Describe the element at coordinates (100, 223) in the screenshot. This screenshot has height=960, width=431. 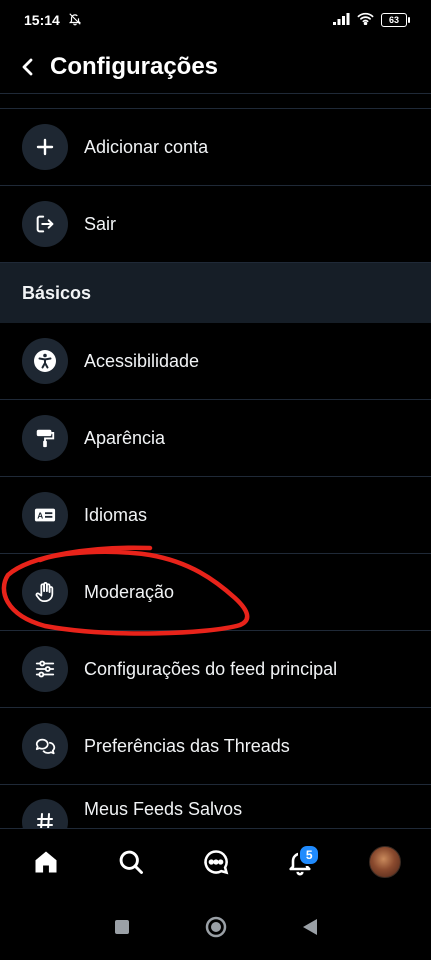
I see `sign-out-label: Sair` at that location.